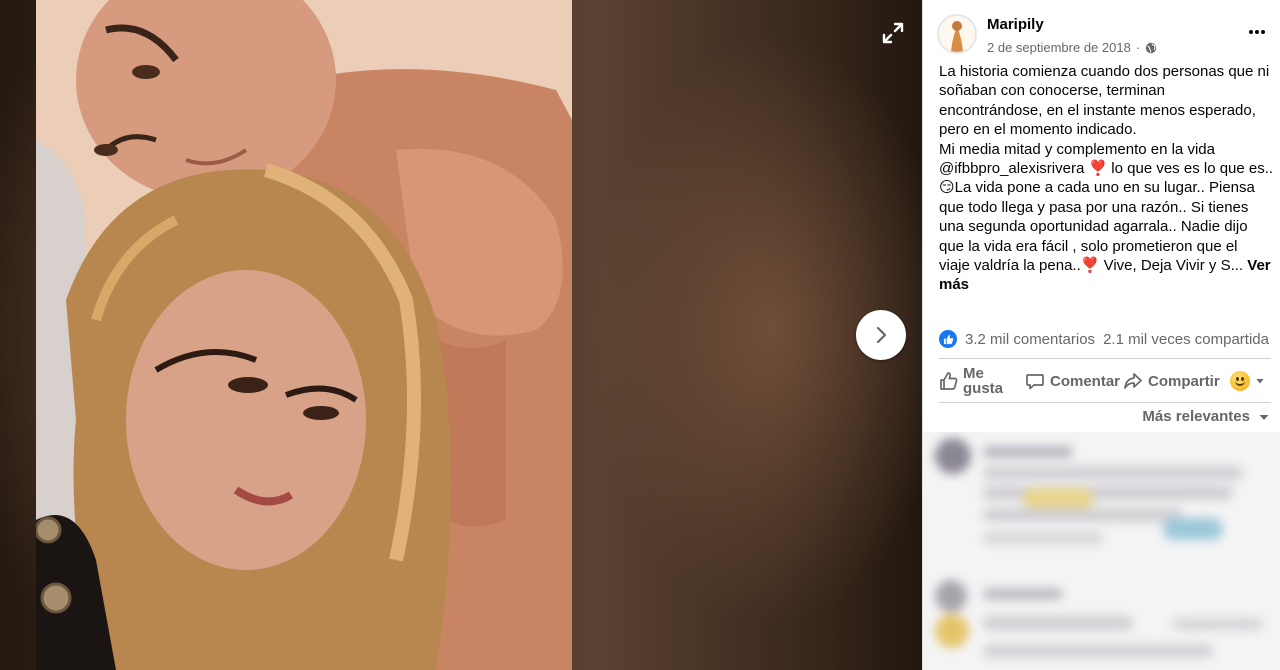  What do you see at coordinates (1107, 284) in the screenshot?
I see `see-more-link-continued: más` at bounding box center [1107, 284].